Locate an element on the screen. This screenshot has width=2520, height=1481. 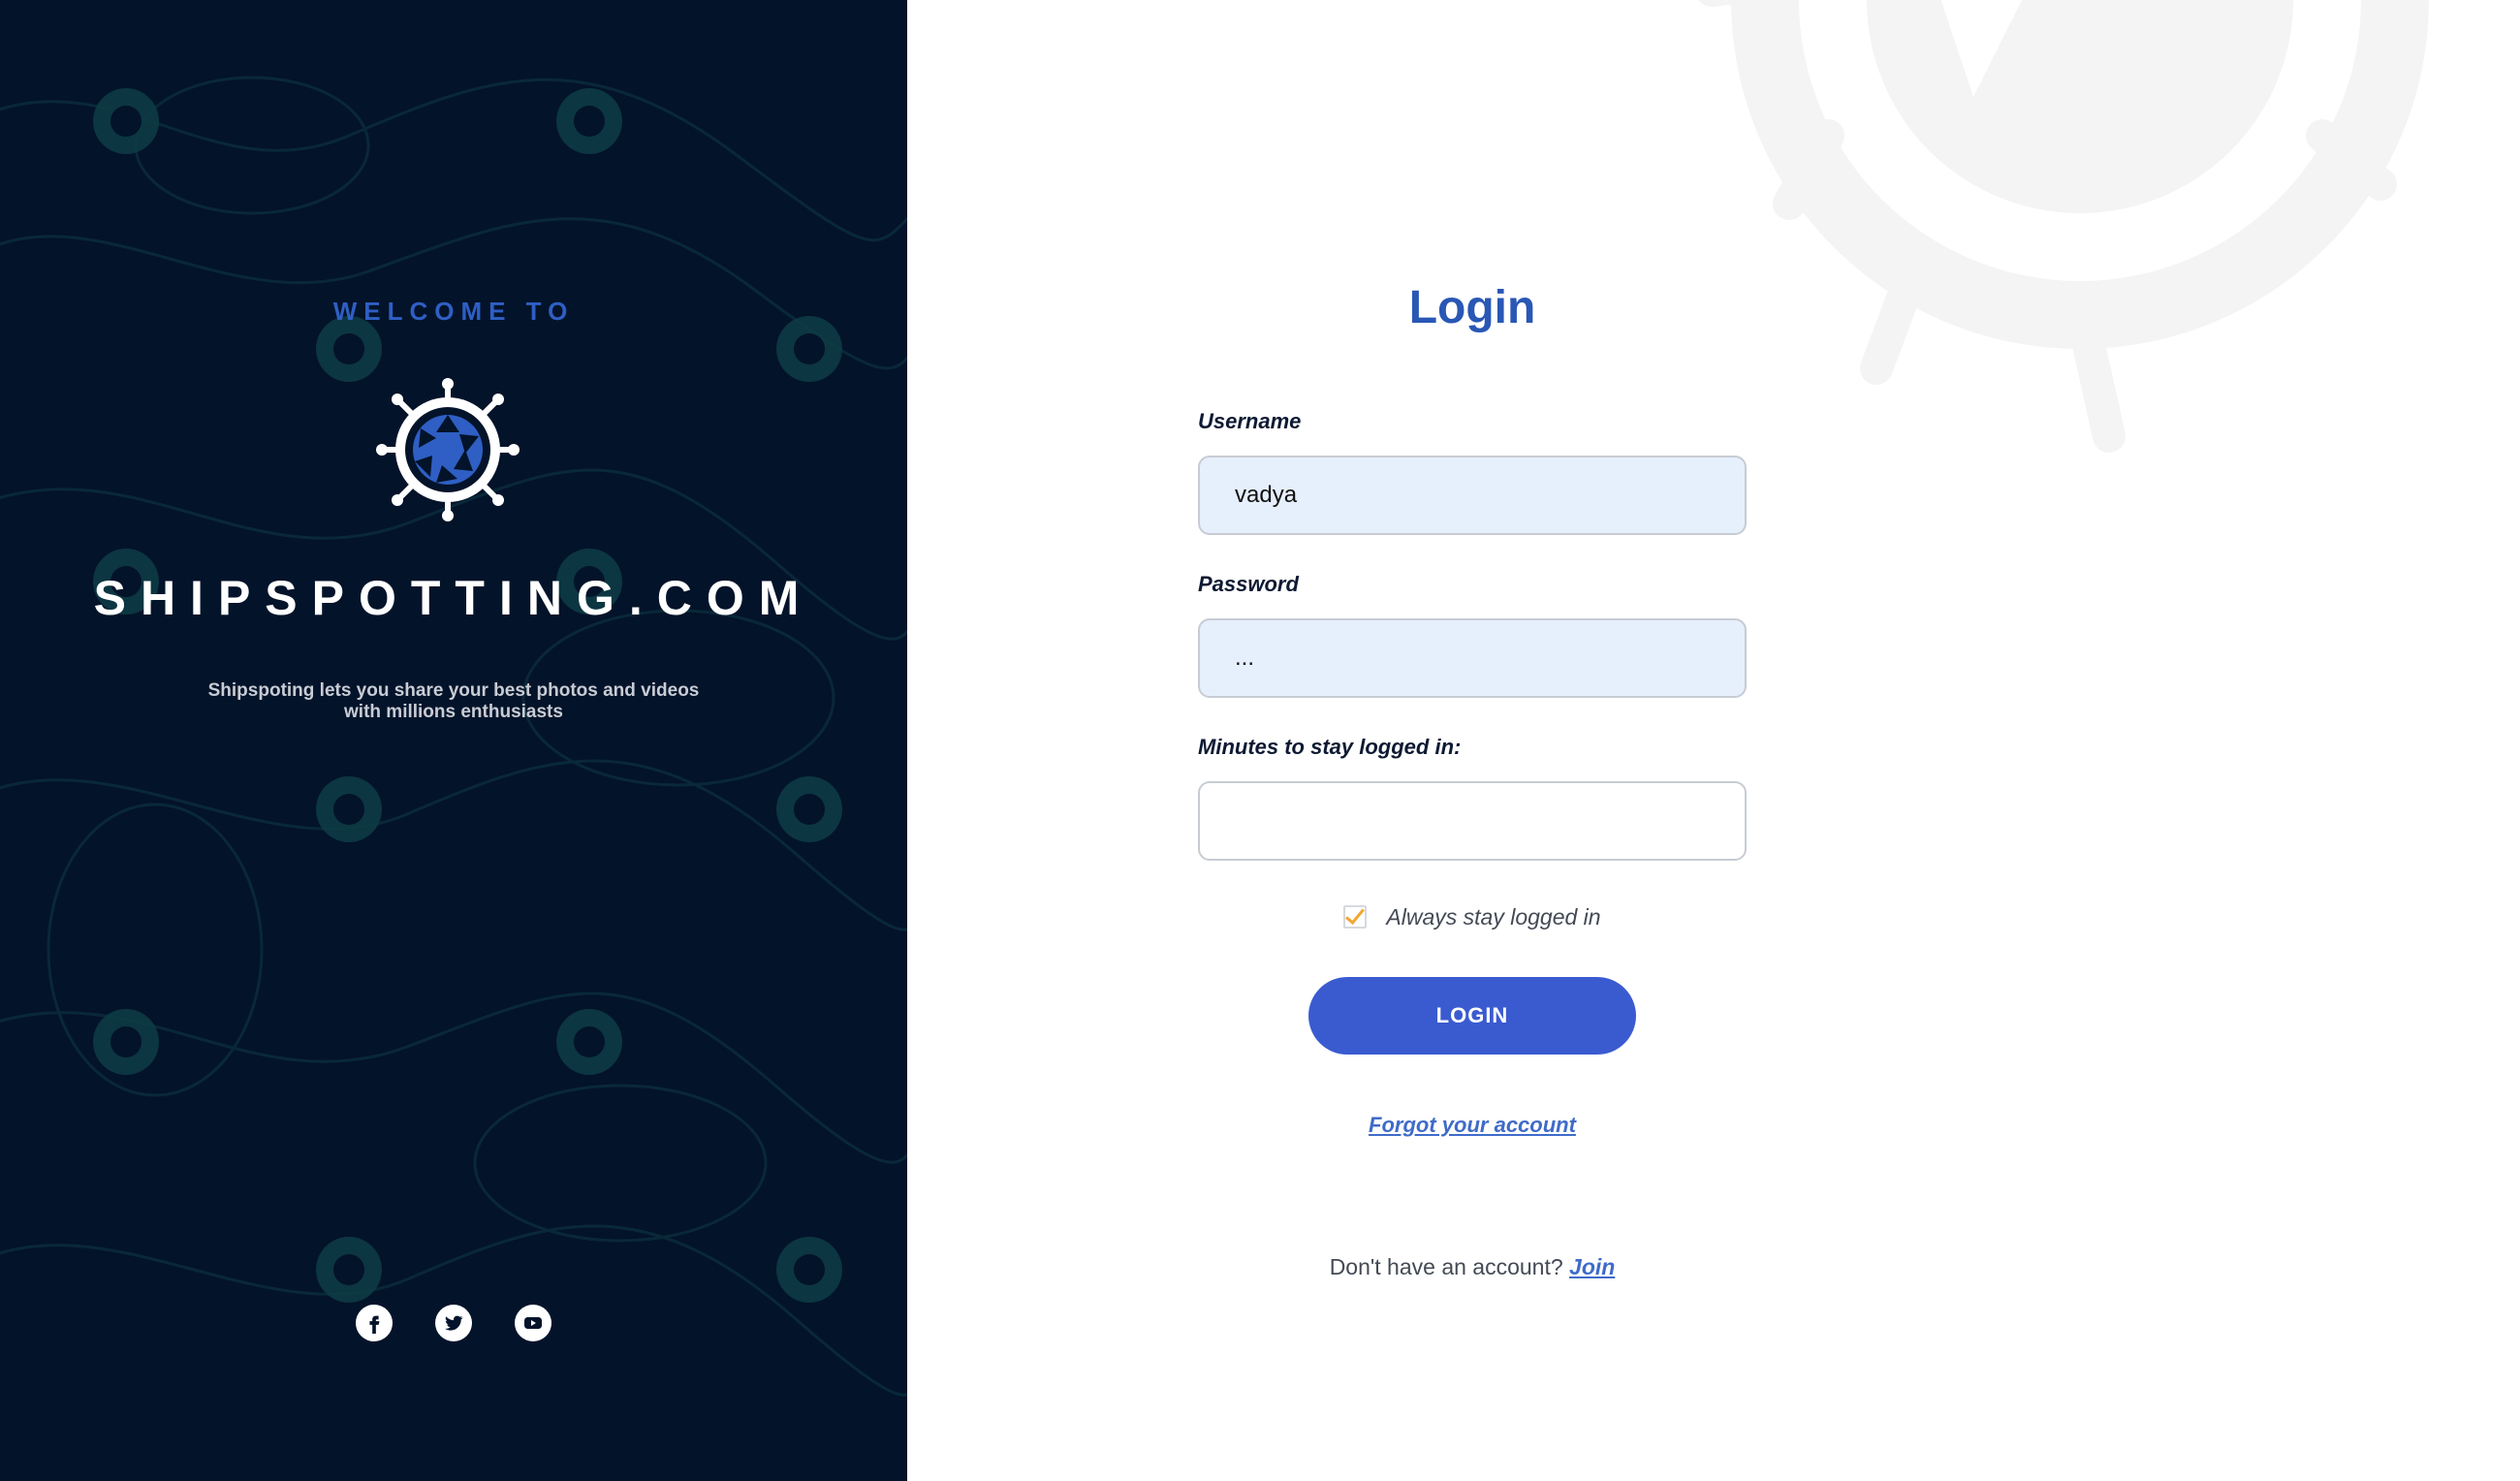
background-wheel-watermark is located at coordinates (2064, 226).